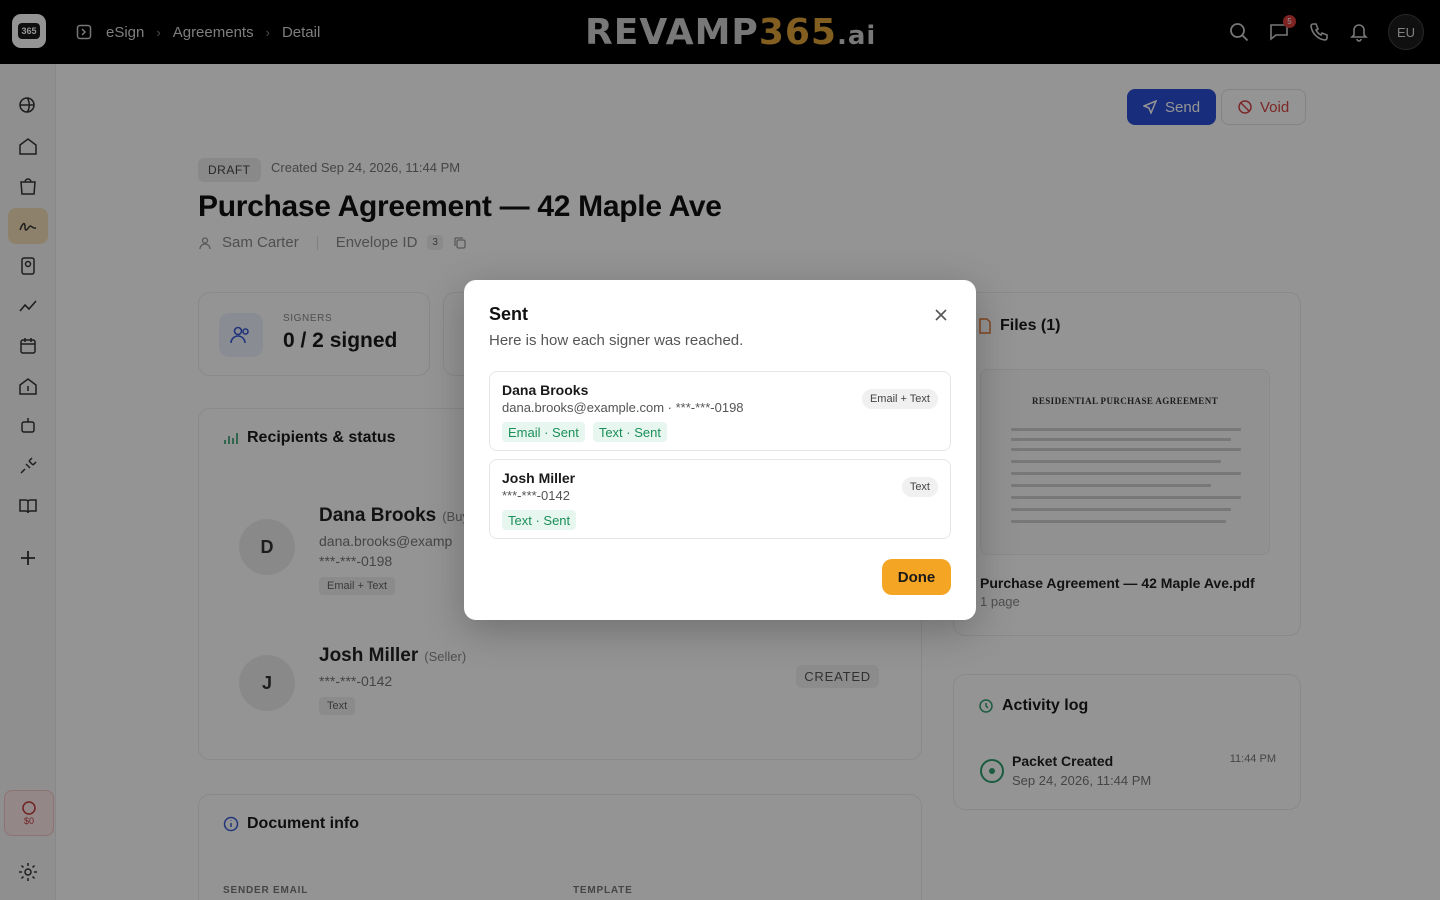  What do you see at coordinates (899, 399) in the screenshot?
I see `signer-method-badge: Email + Text` at bounding box center [899, 399].